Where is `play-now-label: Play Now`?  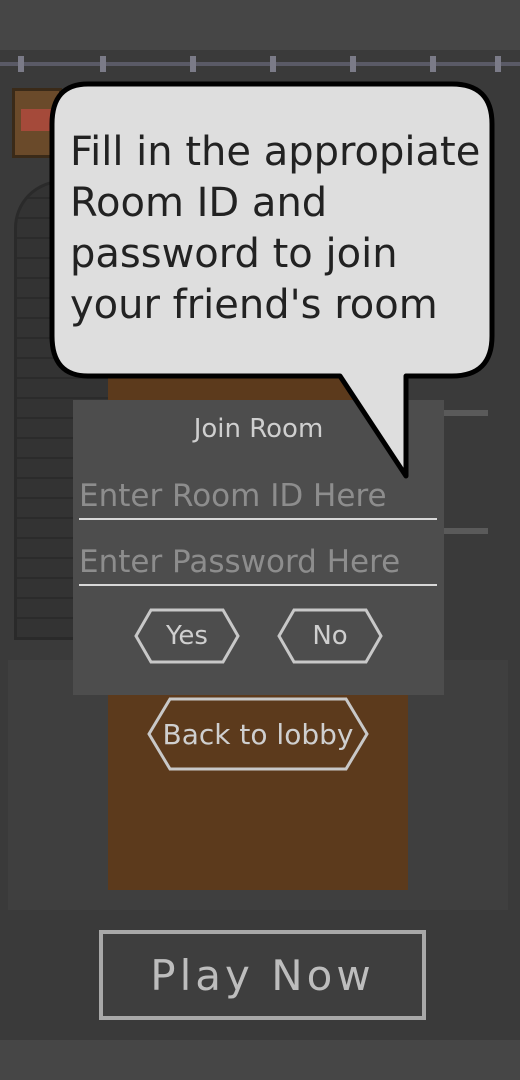
play-now-label: Play Now is located at coordinates (262, 975).